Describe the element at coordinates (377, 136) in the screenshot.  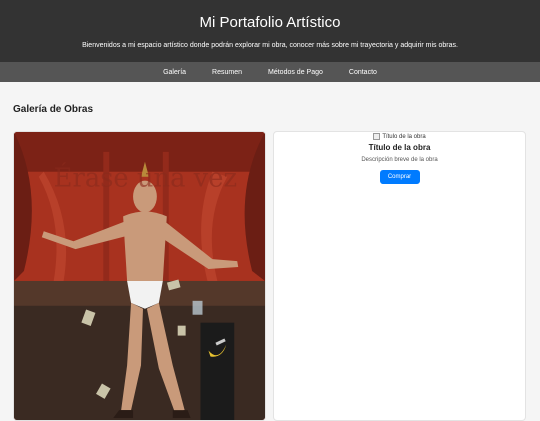
I see `broken-image-icon` at that location.